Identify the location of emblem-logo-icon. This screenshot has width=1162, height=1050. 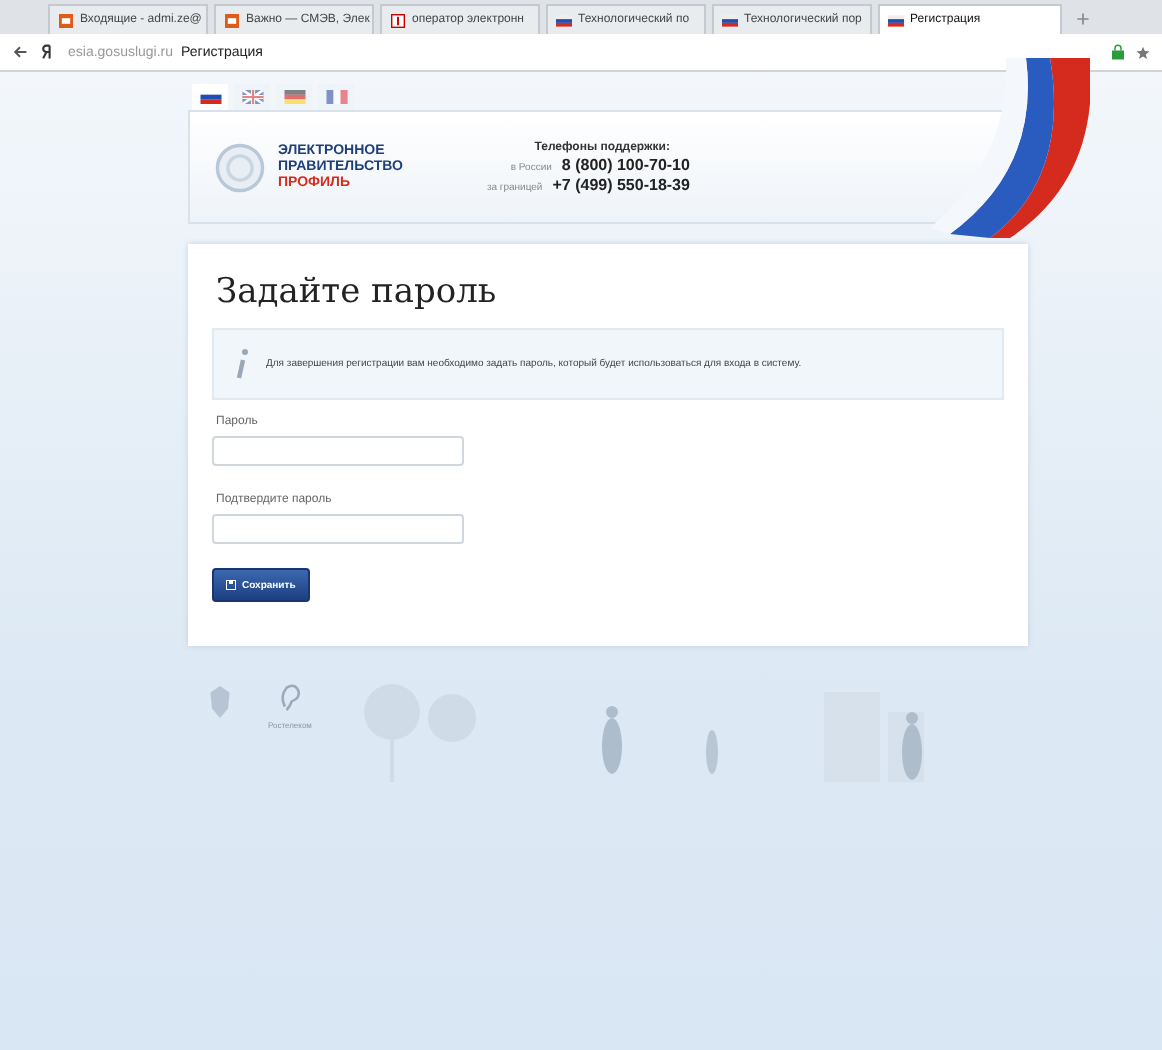
(240, 167).